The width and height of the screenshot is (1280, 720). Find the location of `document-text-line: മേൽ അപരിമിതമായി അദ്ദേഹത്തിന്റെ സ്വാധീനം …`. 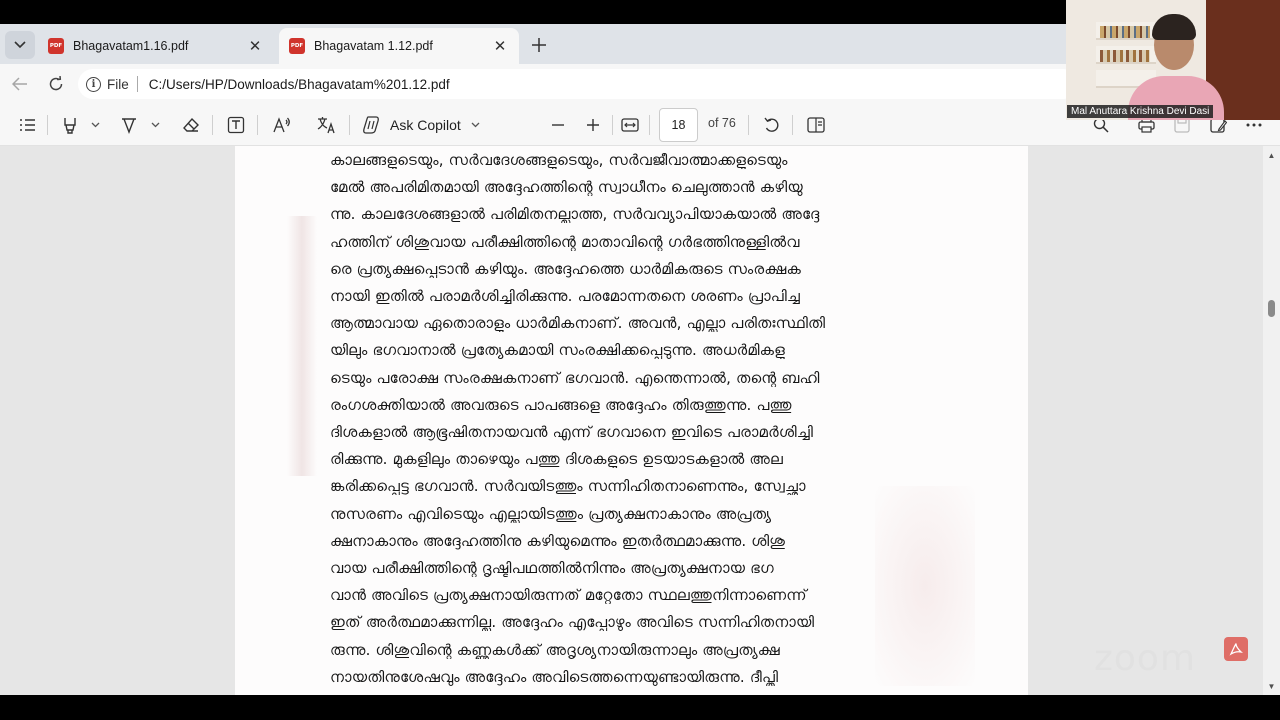

document-text-line: മേൽ അപരിമിതമായി അദ്ദേഹത്തിന്റെ സ്വാധീനം … is located at coordinates (566, 187).